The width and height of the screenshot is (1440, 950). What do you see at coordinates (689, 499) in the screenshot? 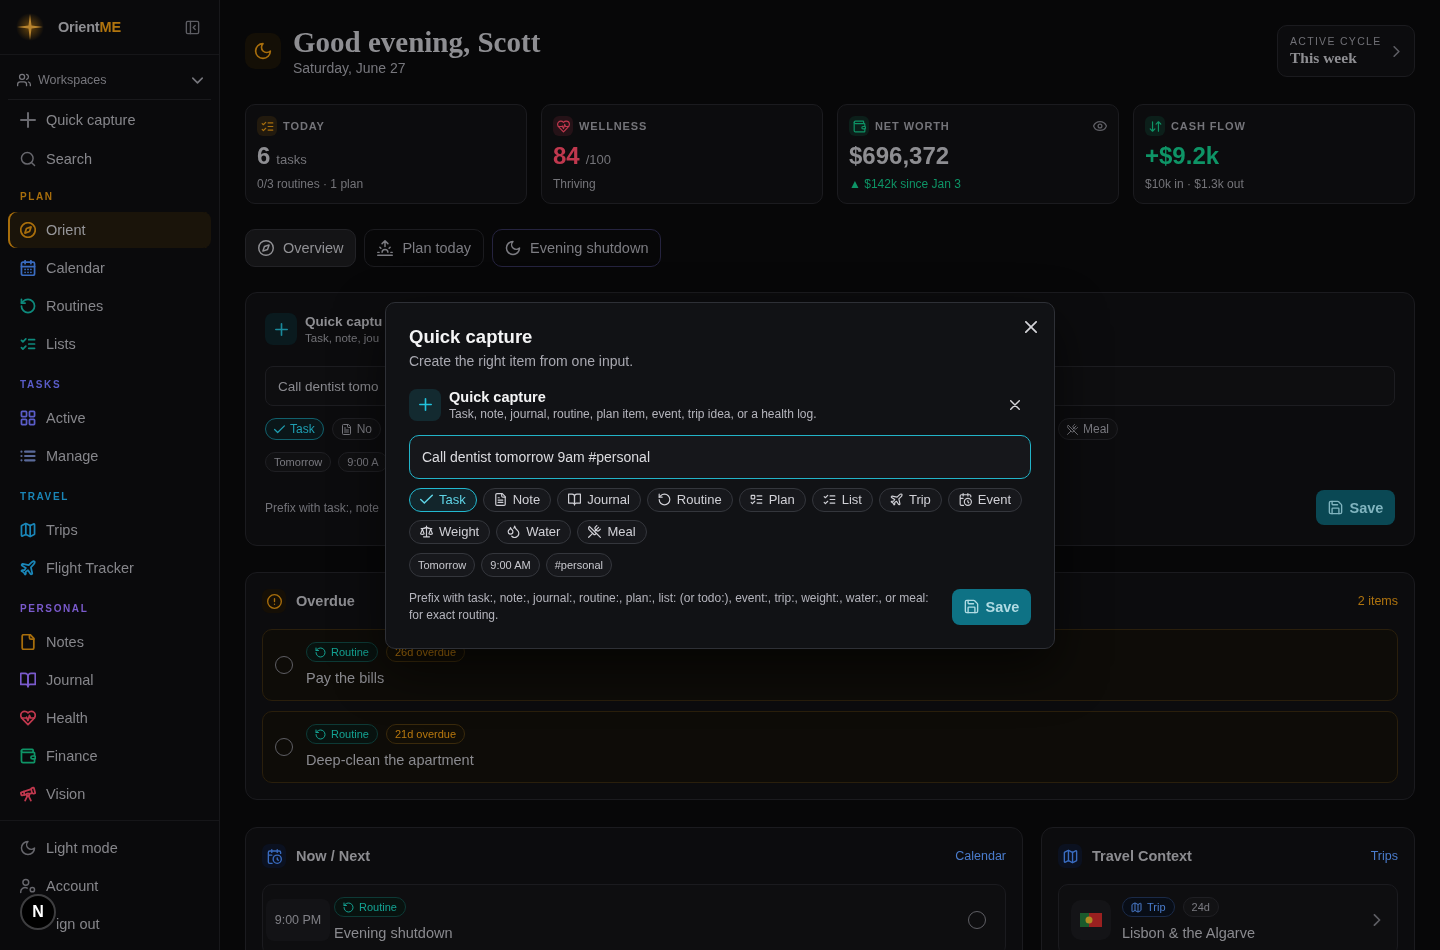
I see `type-chip: Routine` at bounding box center [689, 499].